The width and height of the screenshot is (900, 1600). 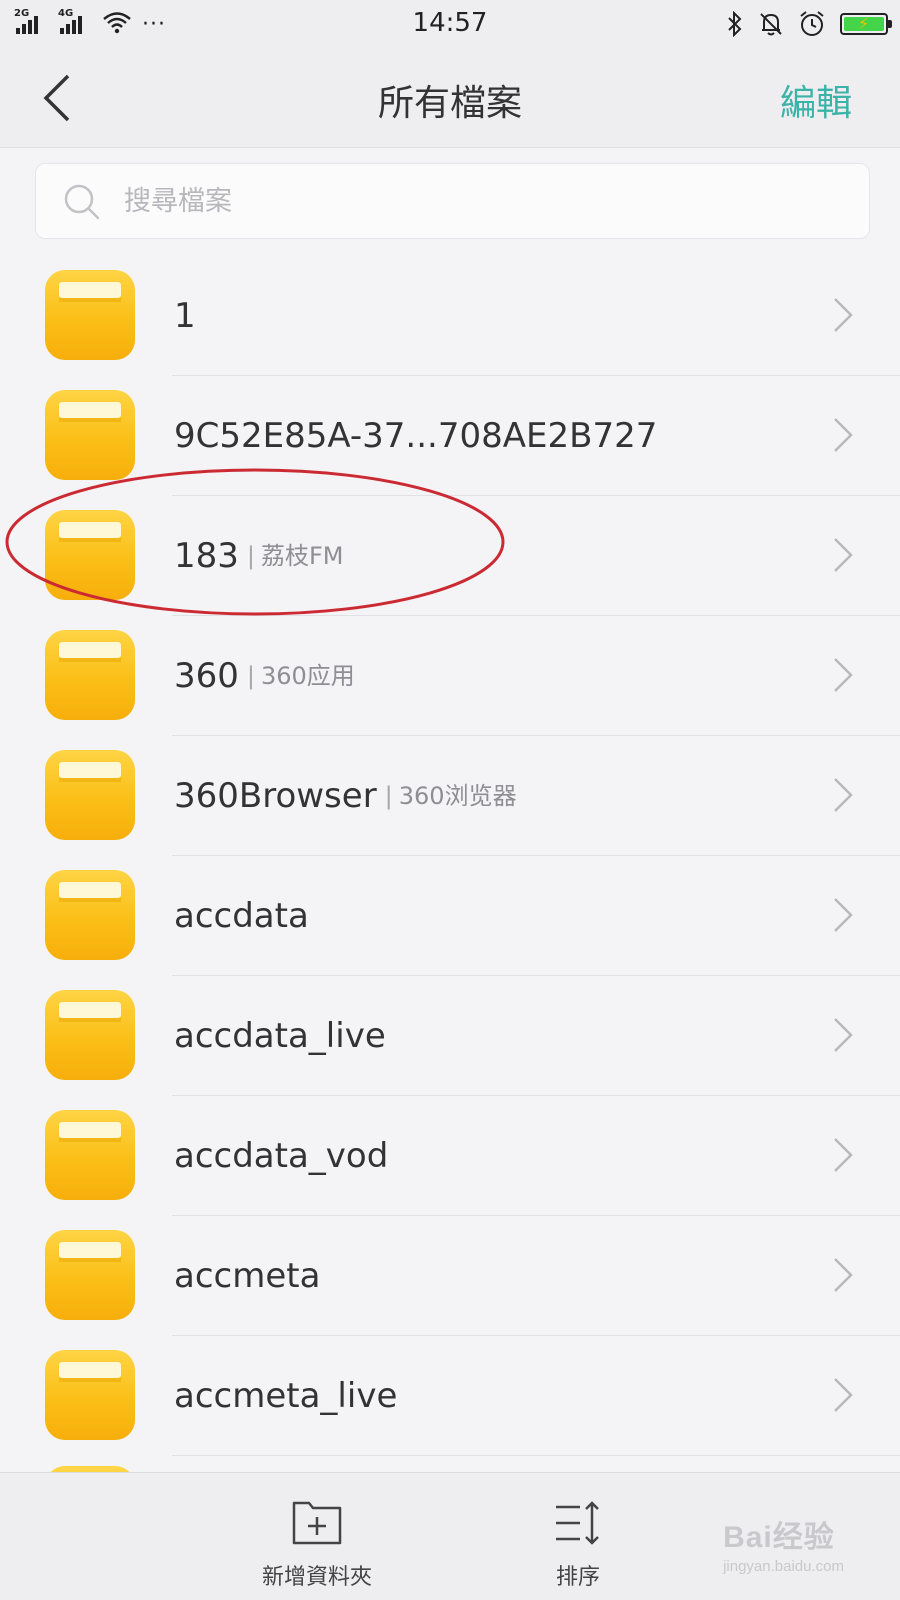 I want to click on folder-name-row: accmeta_live, so click(x=285, y=1396).